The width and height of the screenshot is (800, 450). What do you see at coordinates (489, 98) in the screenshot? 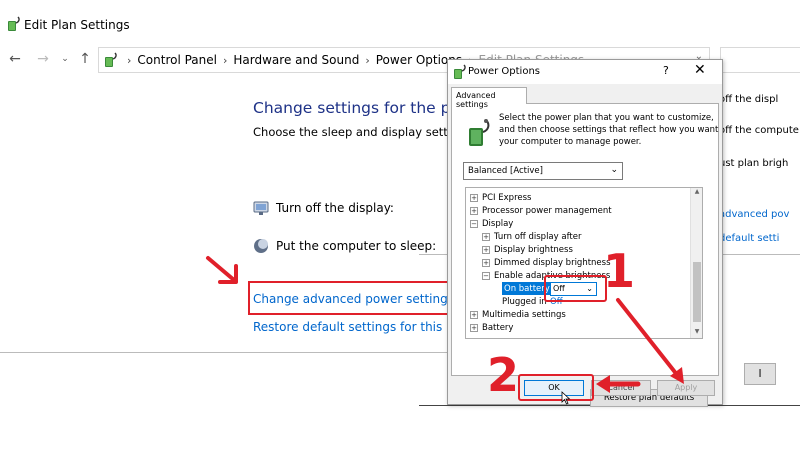
I see `tab-advanced-settings: Advanced settings` at bounding box center [489, 98].